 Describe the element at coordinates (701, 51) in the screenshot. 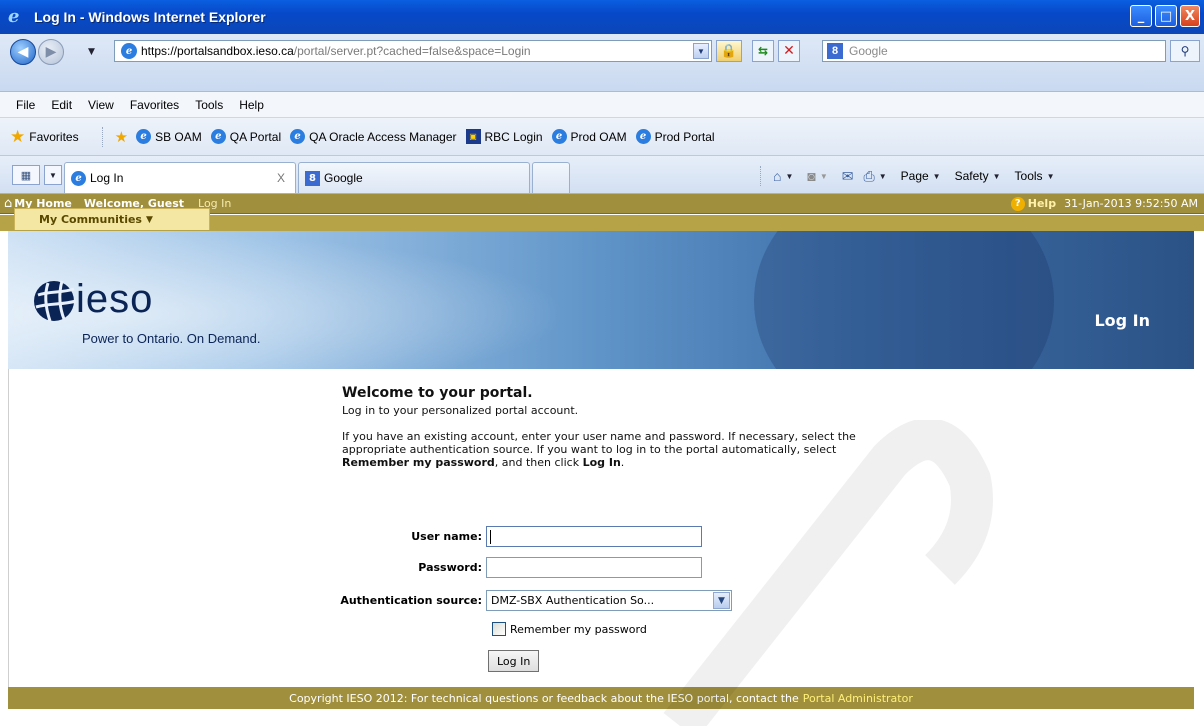

I see `address-dropdown-icon: ▼` at that location.